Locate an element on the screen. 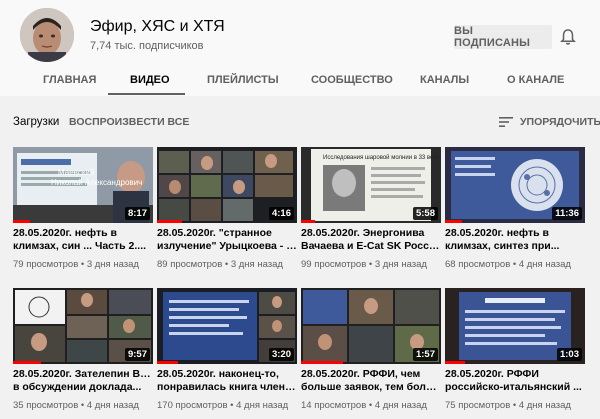 The width and height of the screenshot is (600, 419). video-duration: 4:16 is located at coordinates (281, 213).